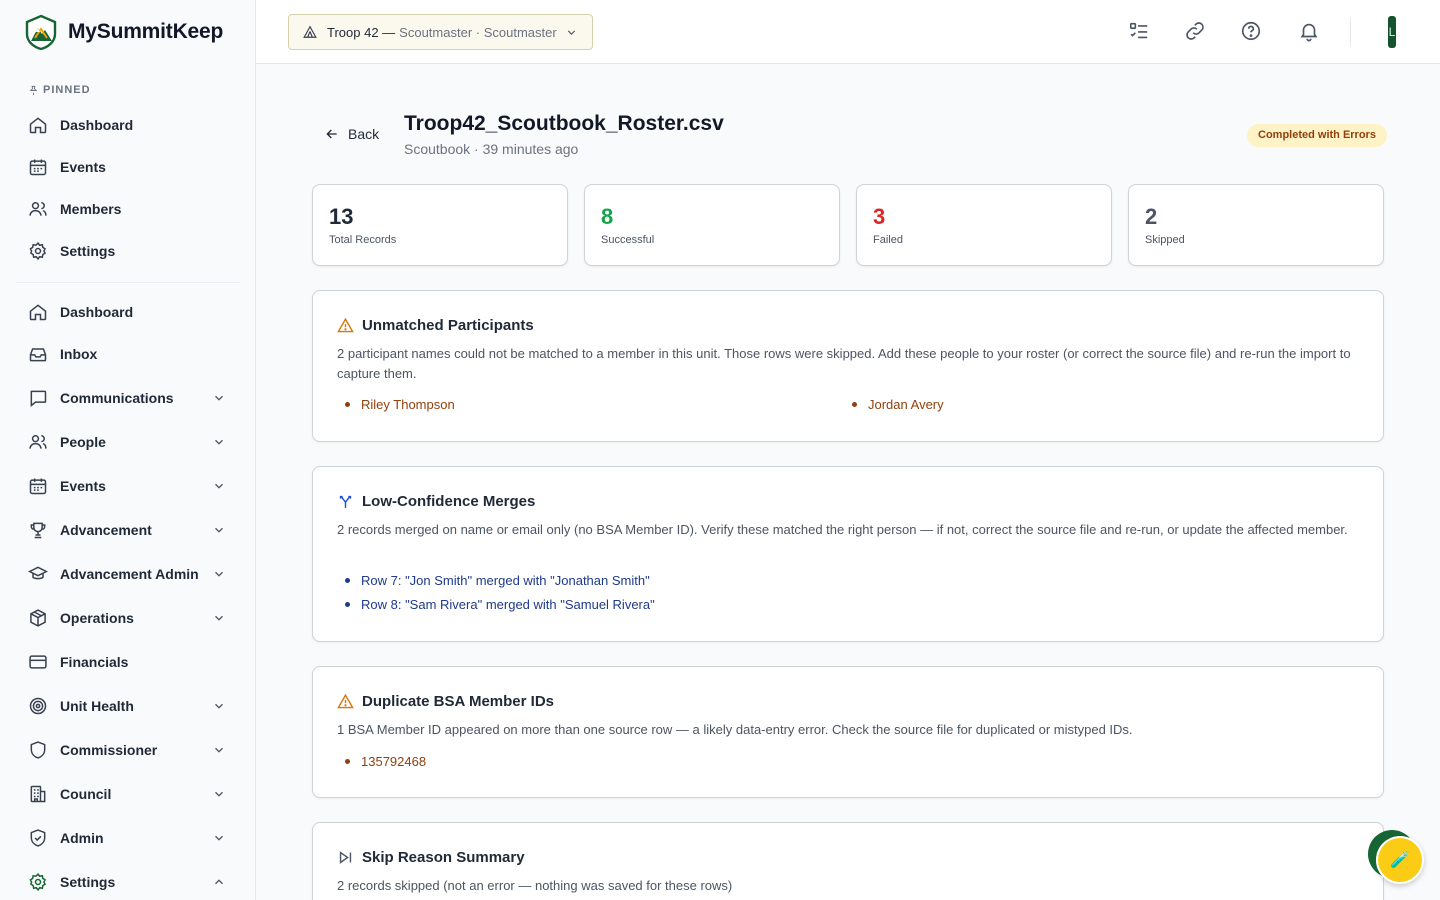  I want to click on card-header: Skip Reason Summary, so click(431, 857).